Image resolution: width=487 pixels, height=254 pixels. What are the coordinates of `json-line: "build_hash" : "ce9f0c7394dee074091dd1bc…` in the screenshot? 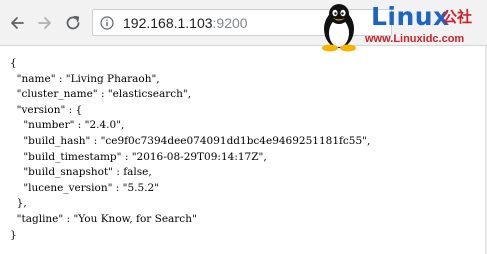 It's located at (190, 140).